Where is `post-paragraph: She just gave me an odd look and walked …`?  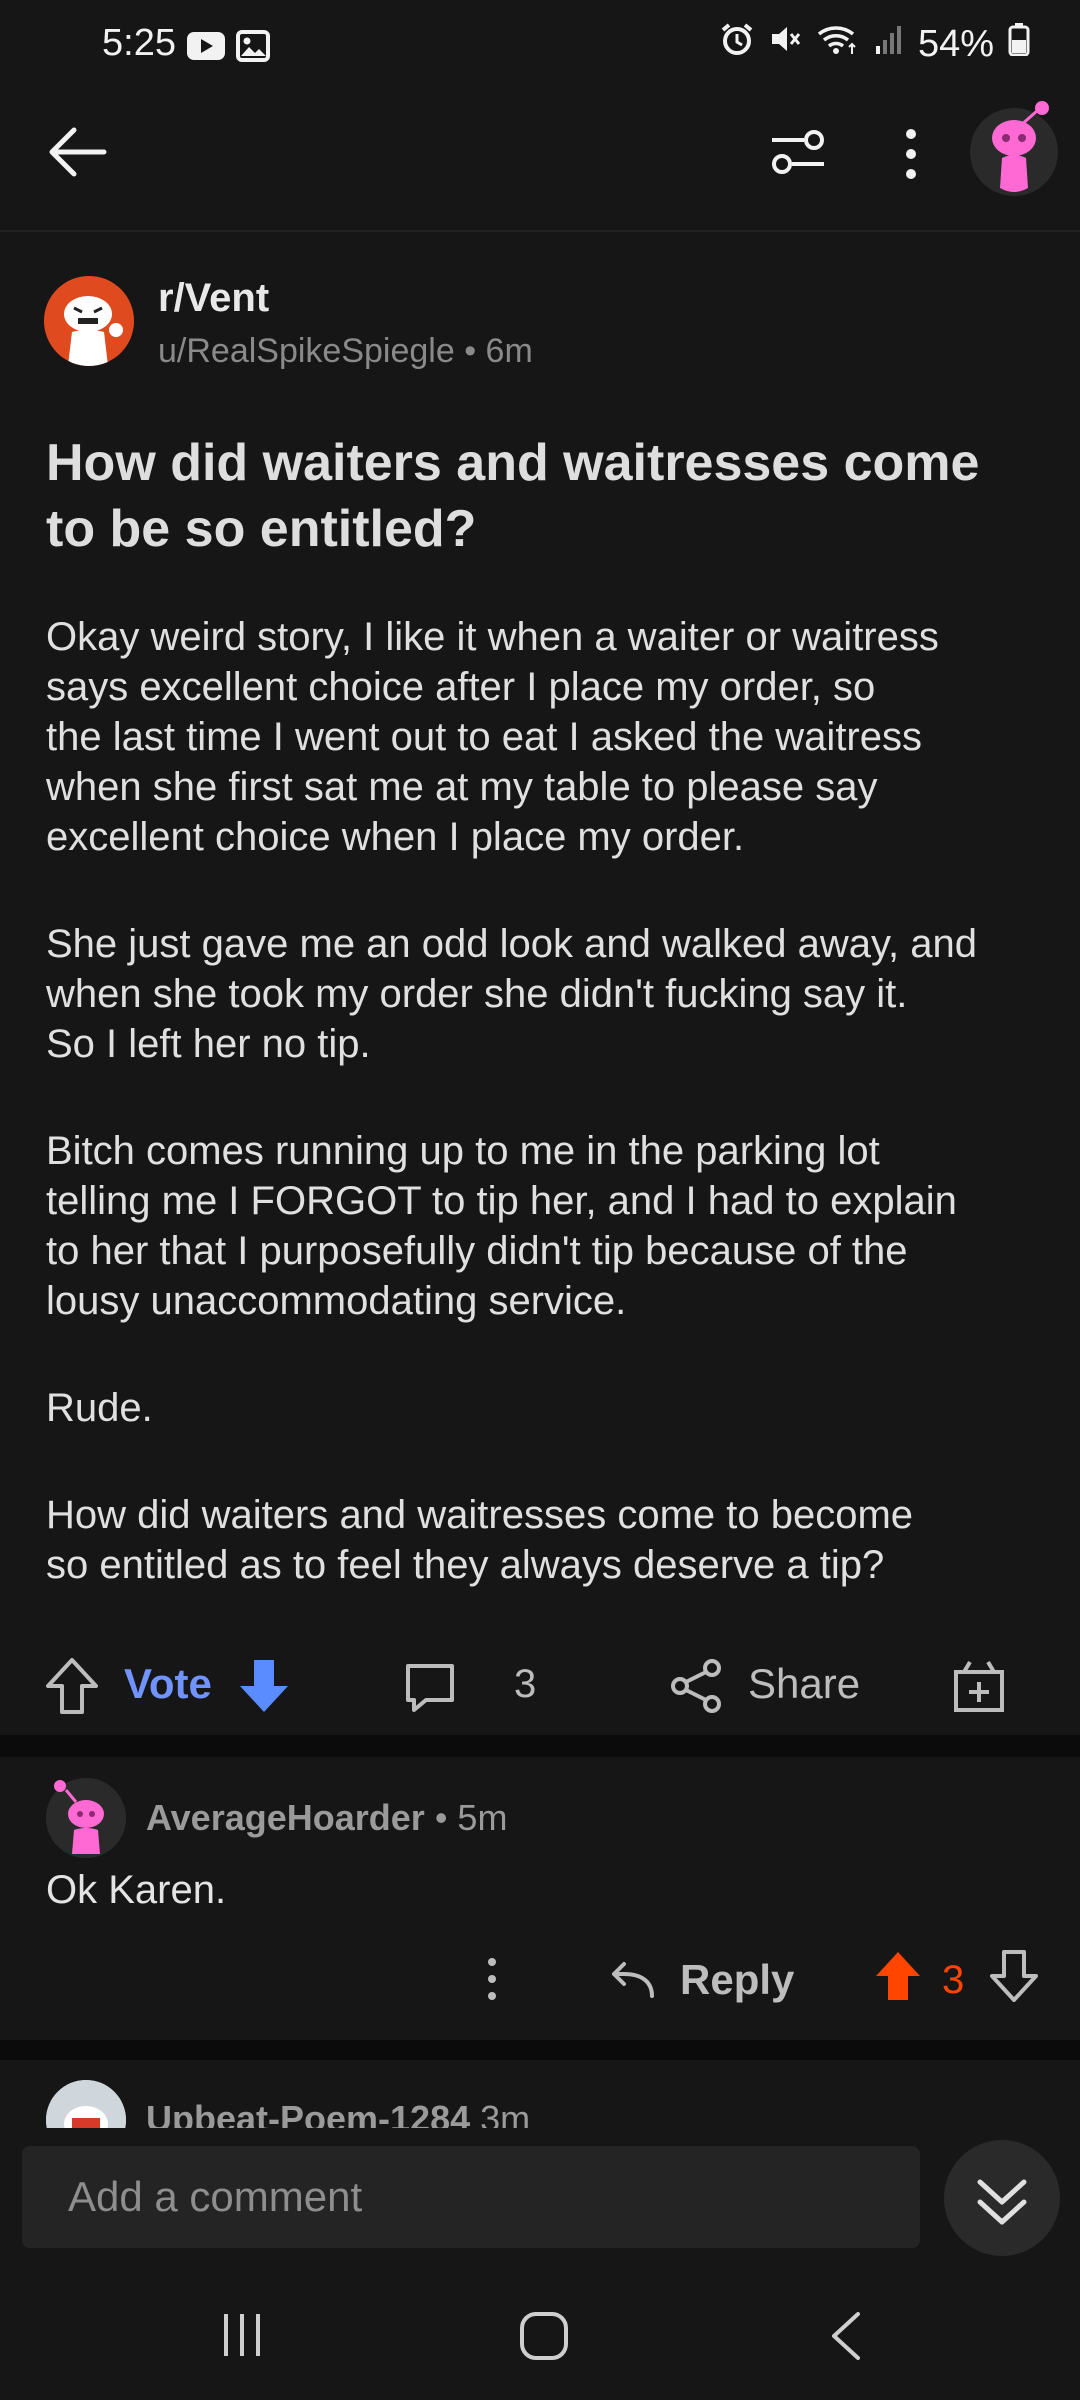 post-paragraph: She just gave me an odd look and walked … is located at coordinates (511, 994).